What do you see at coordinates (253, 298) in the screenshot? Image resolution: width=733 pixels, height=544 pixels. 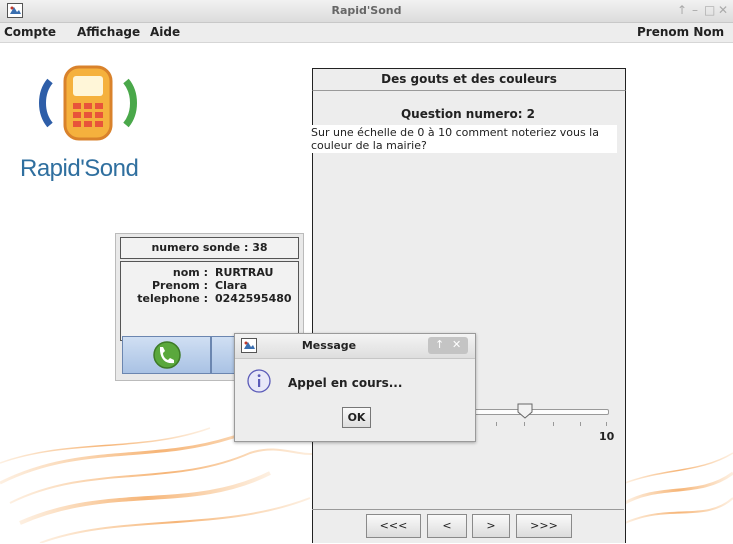 I see `telephone-value: 0242595480` at bounding box center [253, 298].